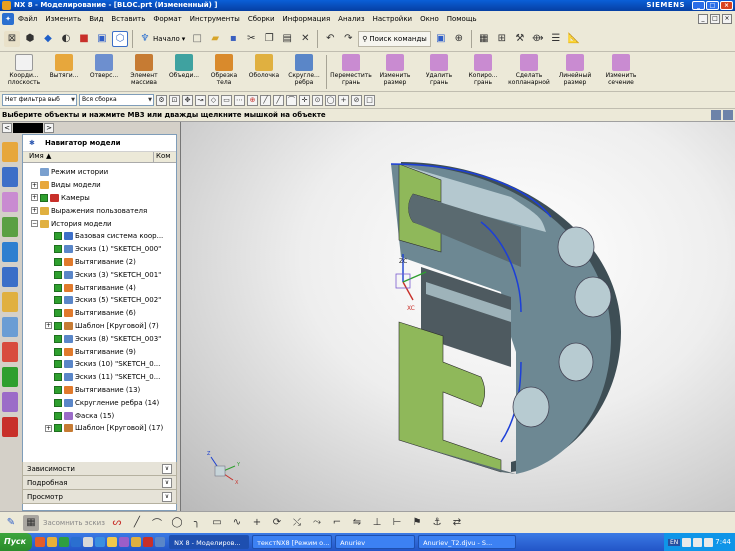  What do you see at coordinates (233, 39) in the screenshot?
I see `save-icon: ▪` at bounding box center [233, 39].